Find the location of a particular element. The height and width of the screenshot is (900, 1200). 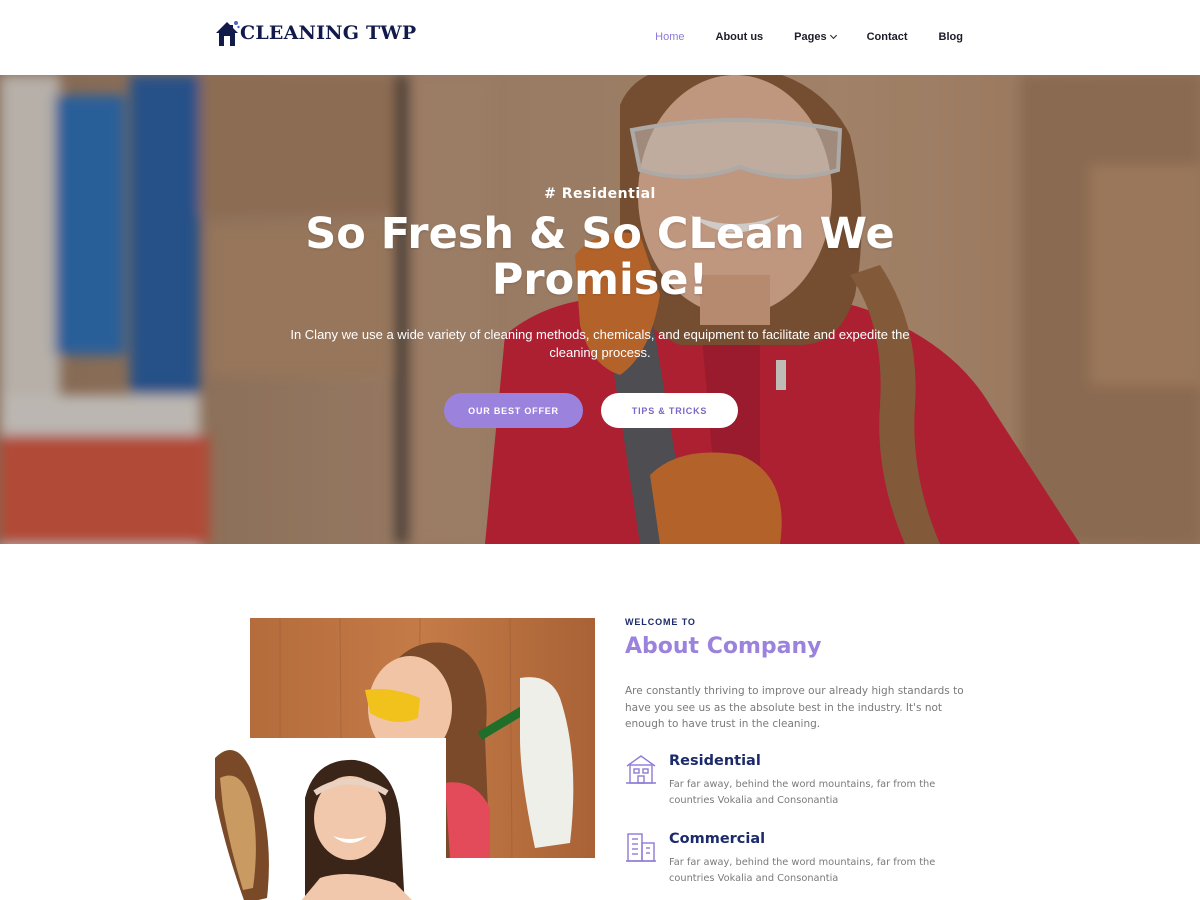

feature-title: Residential is located at coordinates (715, 761).